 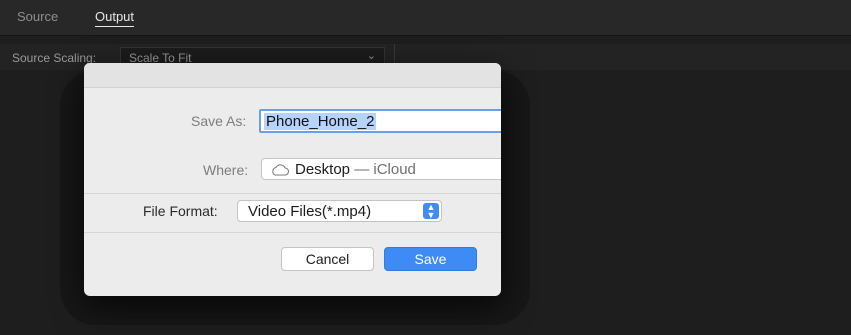 What do you see at coordinates (320, 121) in the screenshot?
I see `save-as-value: Phone_Home_2` at bounding box center [320, 121].